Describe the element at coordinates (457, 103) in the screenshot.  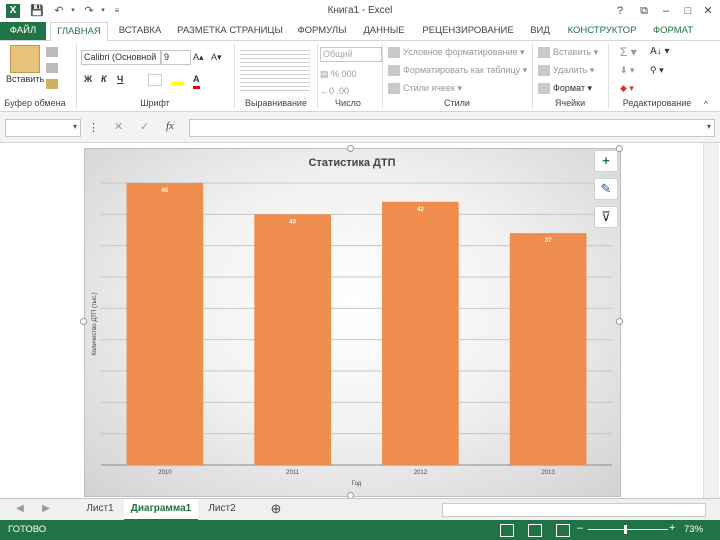
I see `group-styles-label: Стили` at that location.